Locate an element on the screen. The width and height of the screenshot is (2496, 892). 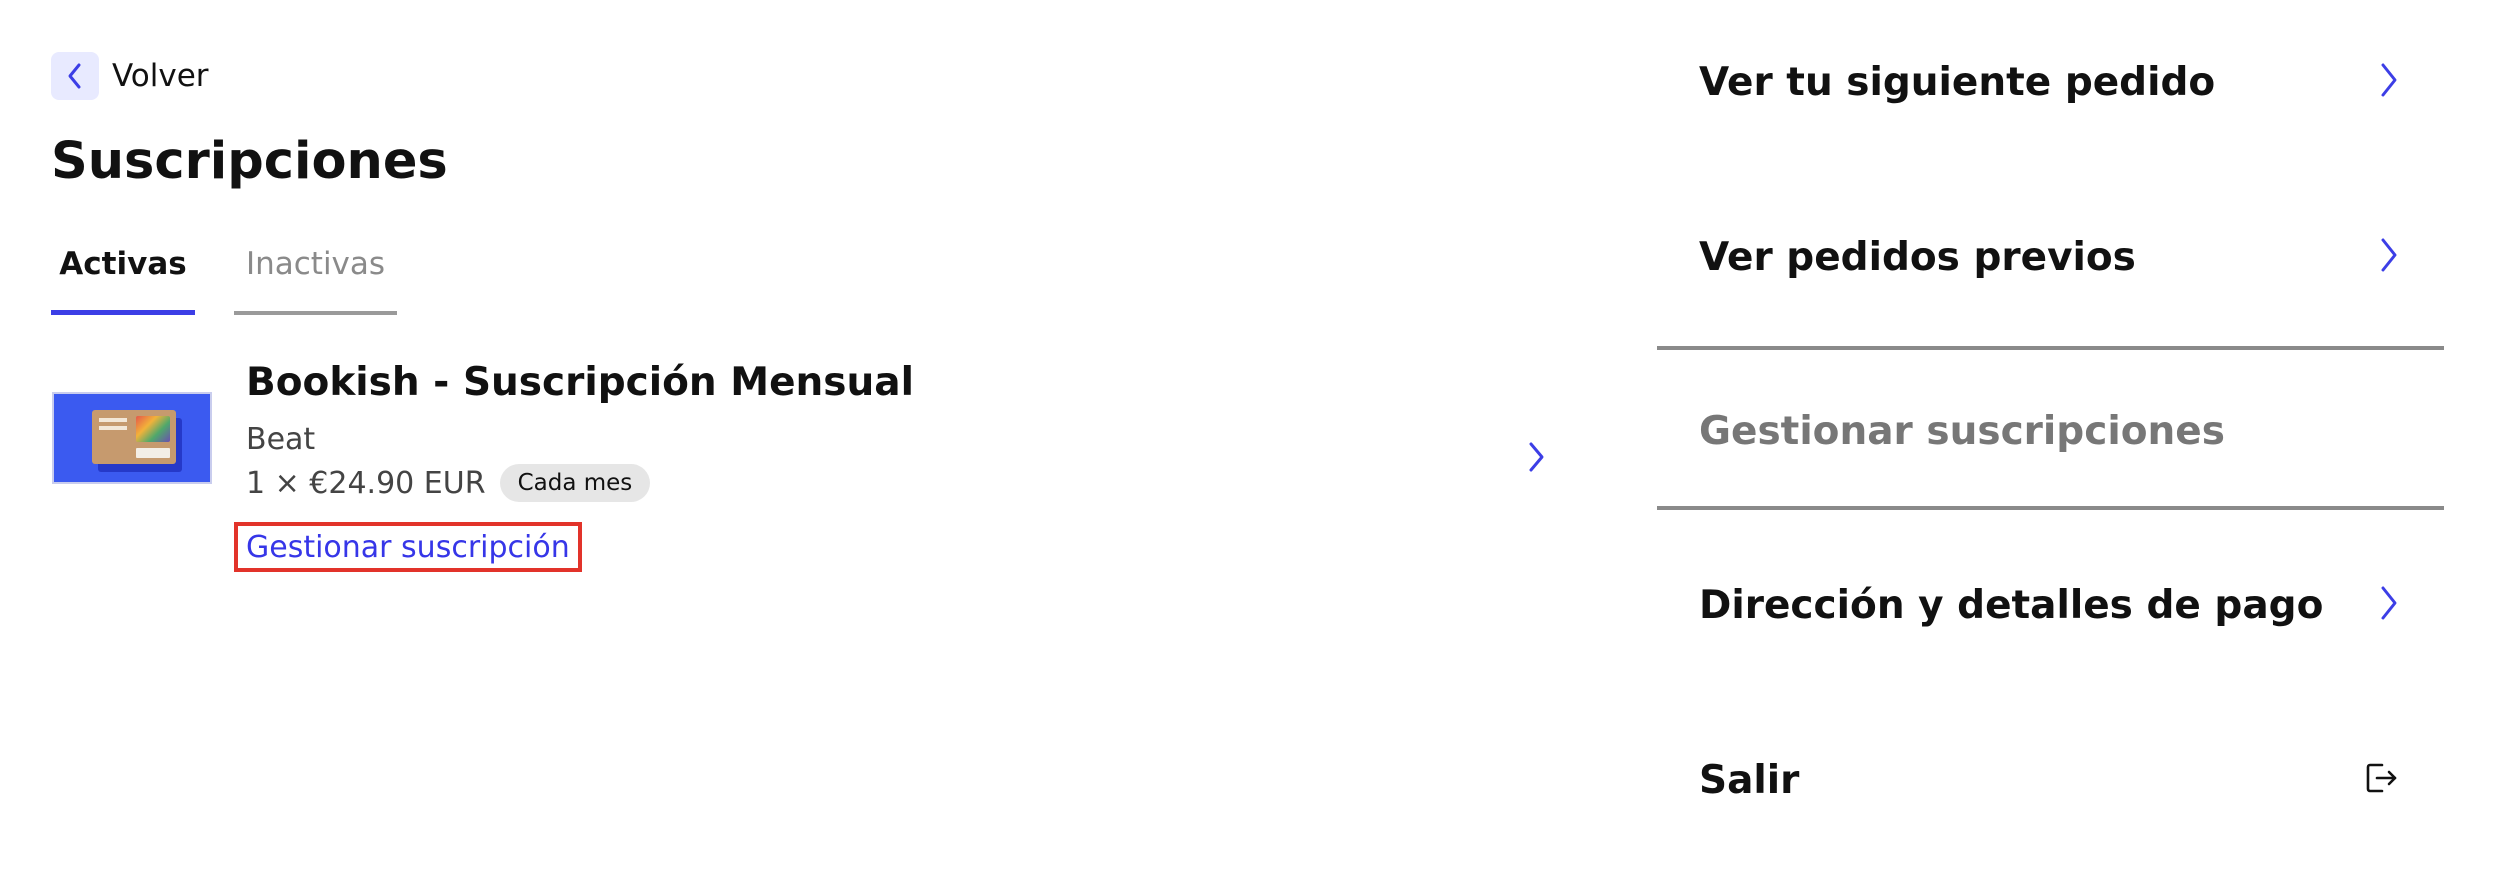
subscription-price: 1 × €24.90 EUR is located at coordinates (366, 483).